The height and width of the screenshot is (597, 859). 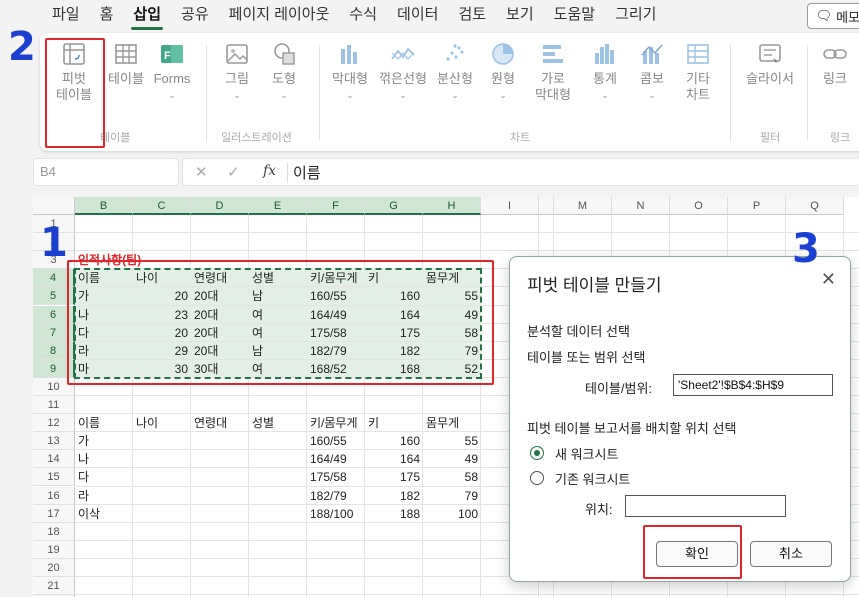 What do you see at coordinates (574, 16) in the screenshot?
I see `menu-tab-9: 도움말` at bounding box center [574, 16].